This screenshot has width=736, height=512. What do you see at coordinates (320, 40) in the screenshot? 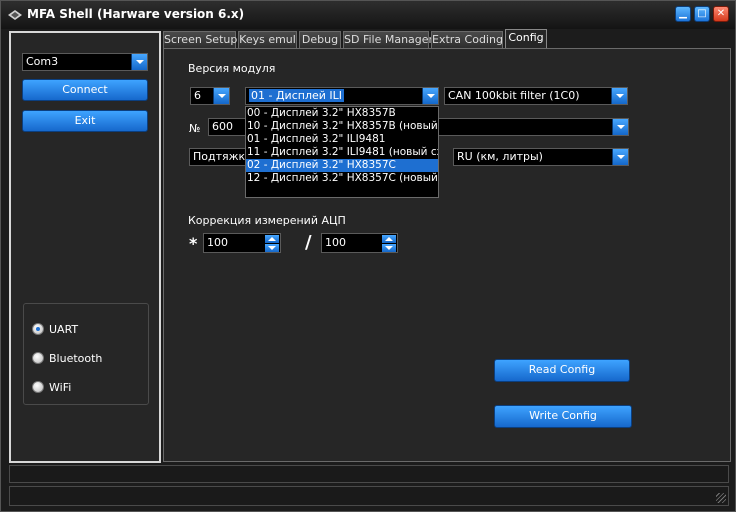
I see `tab-debug: Debug` at bounding box center [320, 40].